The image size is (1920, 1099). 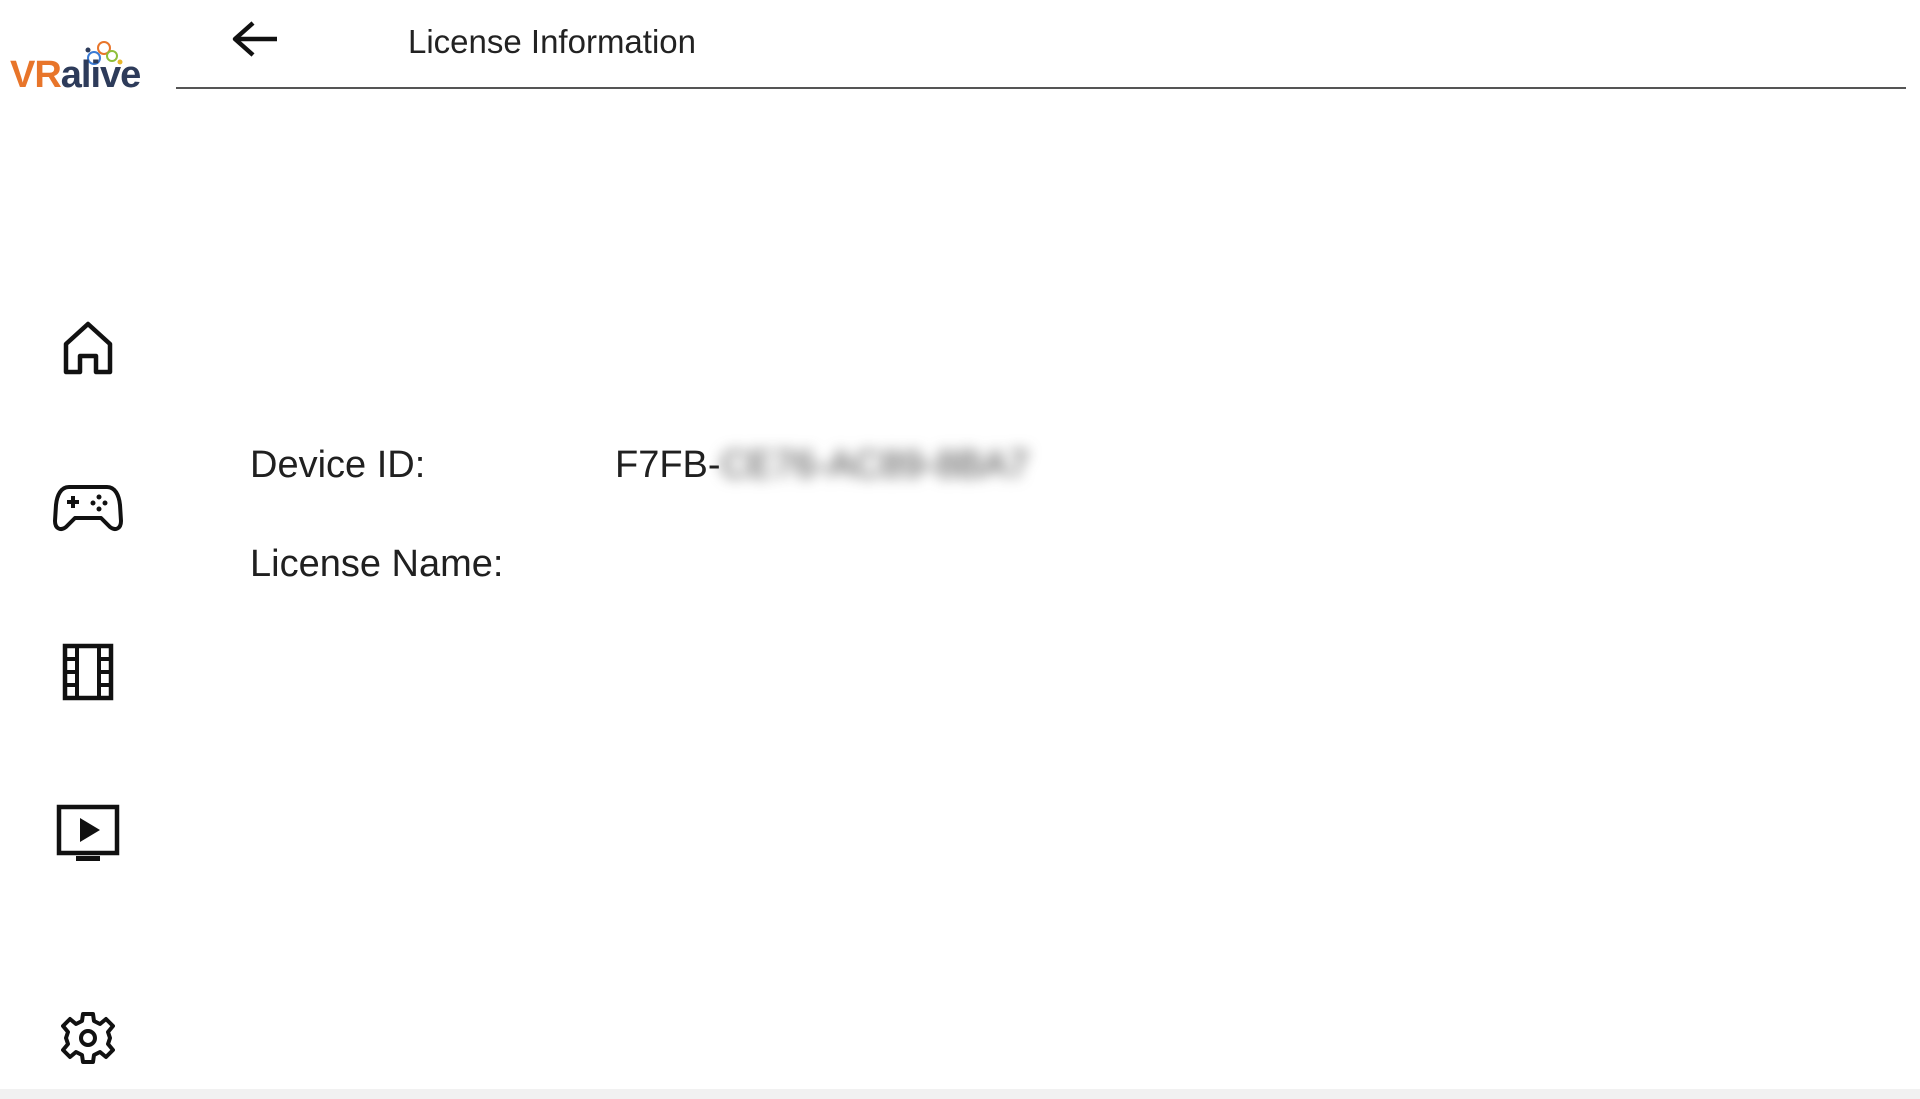 I want to click on license-name-label: License Name:, so click(x=377, y=564).